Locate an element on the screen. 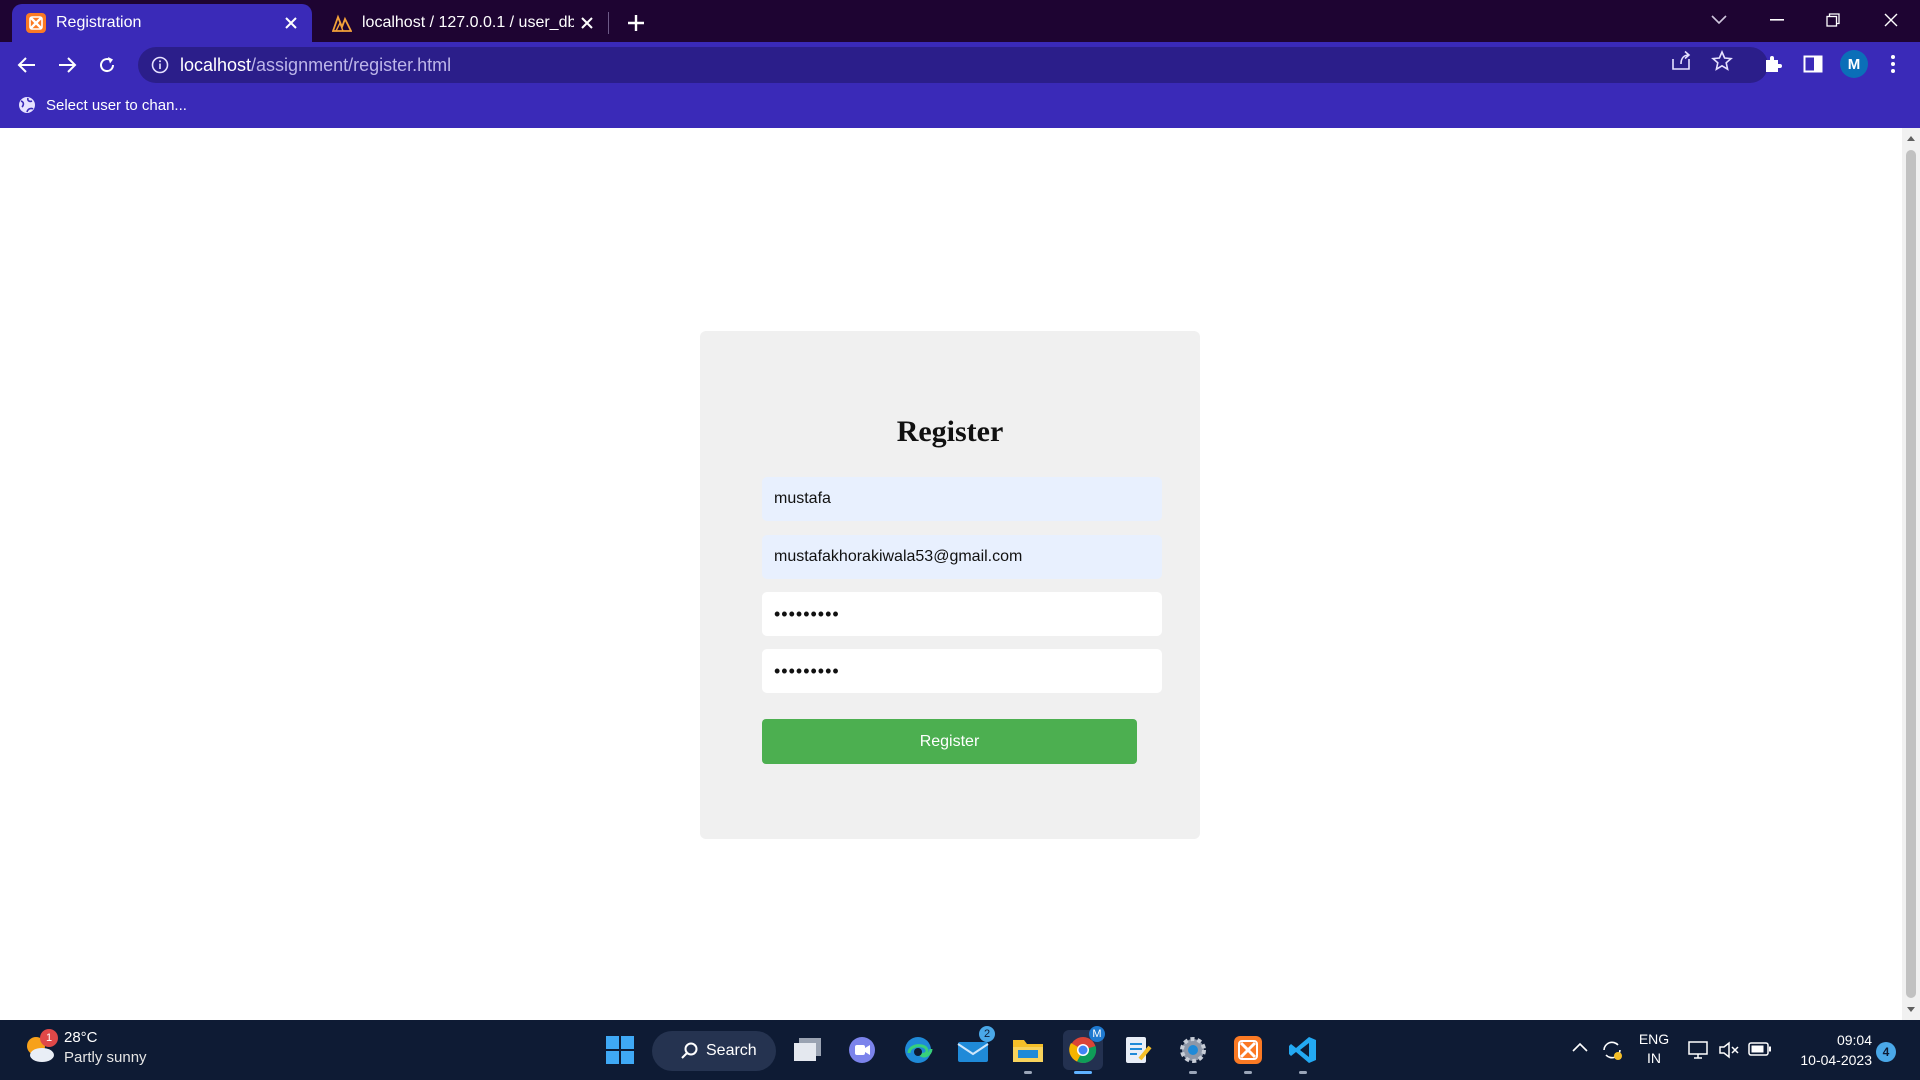 The height and width of the screenshot is (1080, 1920). email-input is located at coordinates (962, 557).